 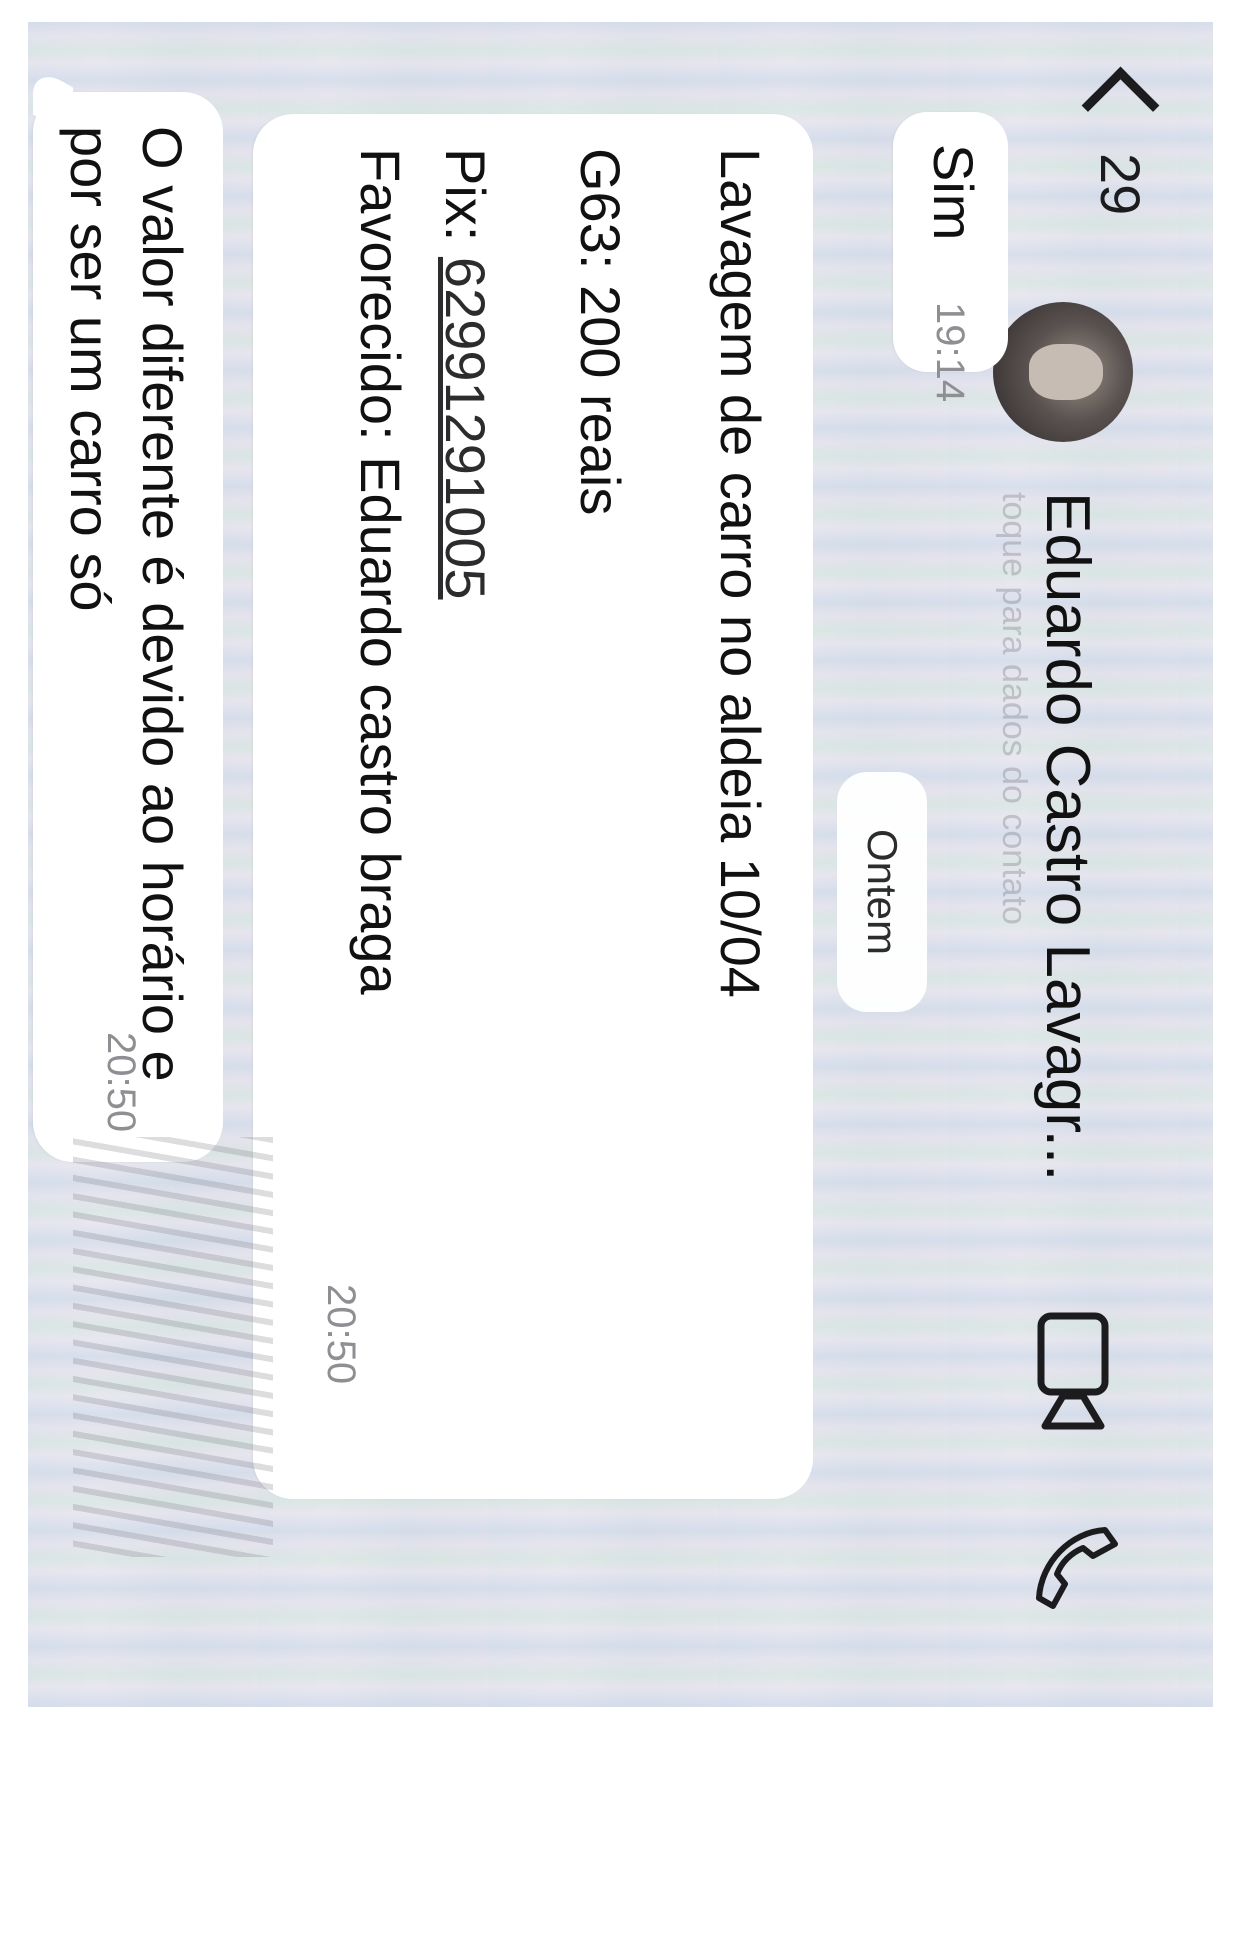 I want to click on message-line: O valor diferente é devido ao horário e, so click(x=162, y=604).